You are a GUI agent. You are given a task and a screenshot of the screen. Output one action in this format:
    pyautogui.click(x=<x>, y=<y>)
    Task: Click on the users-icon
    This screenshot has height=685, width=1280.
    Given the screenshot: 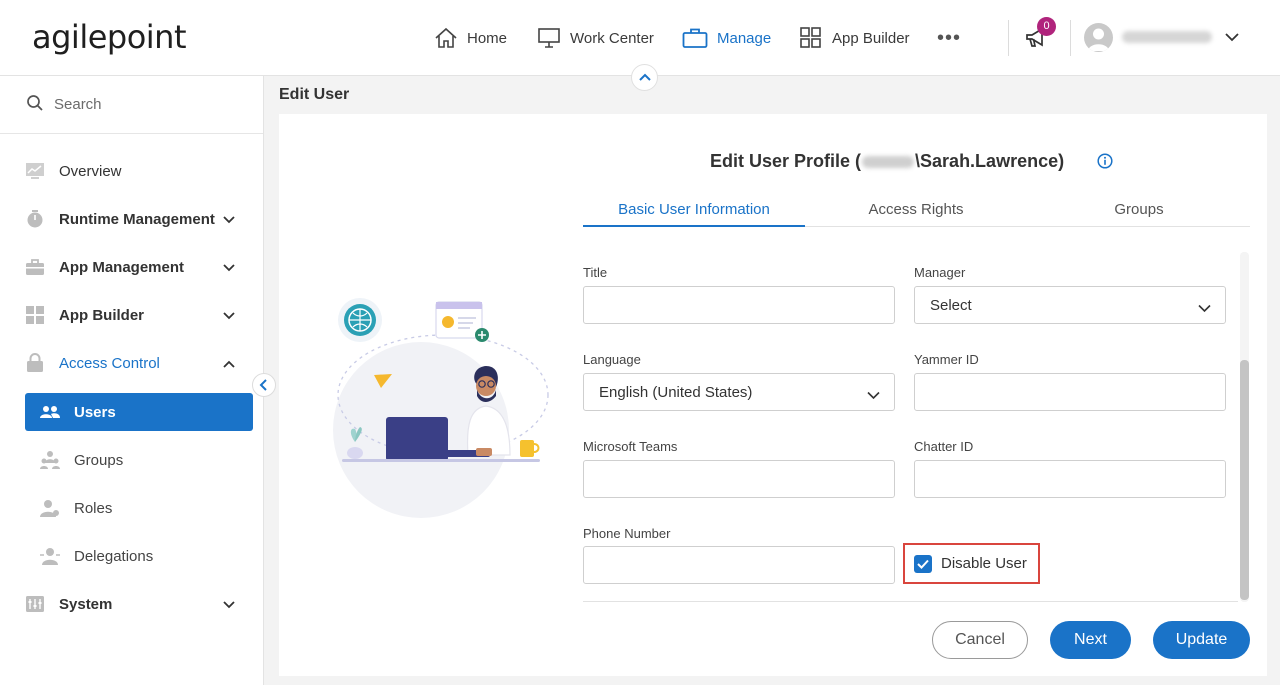 What is the action you would take?
    pyautogui.click(x=50, y=412)
    